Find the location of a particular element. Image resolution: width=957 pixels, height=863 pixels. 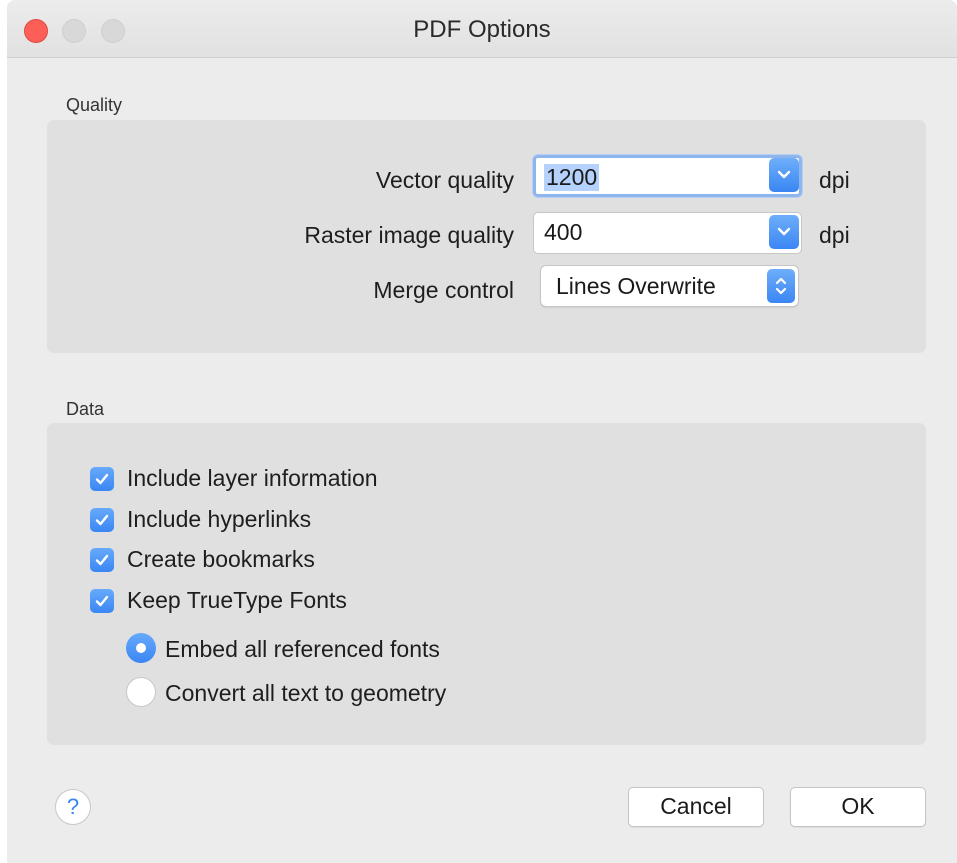

radio-label: Convert all text to geometry is located at coordinates (305, 693).